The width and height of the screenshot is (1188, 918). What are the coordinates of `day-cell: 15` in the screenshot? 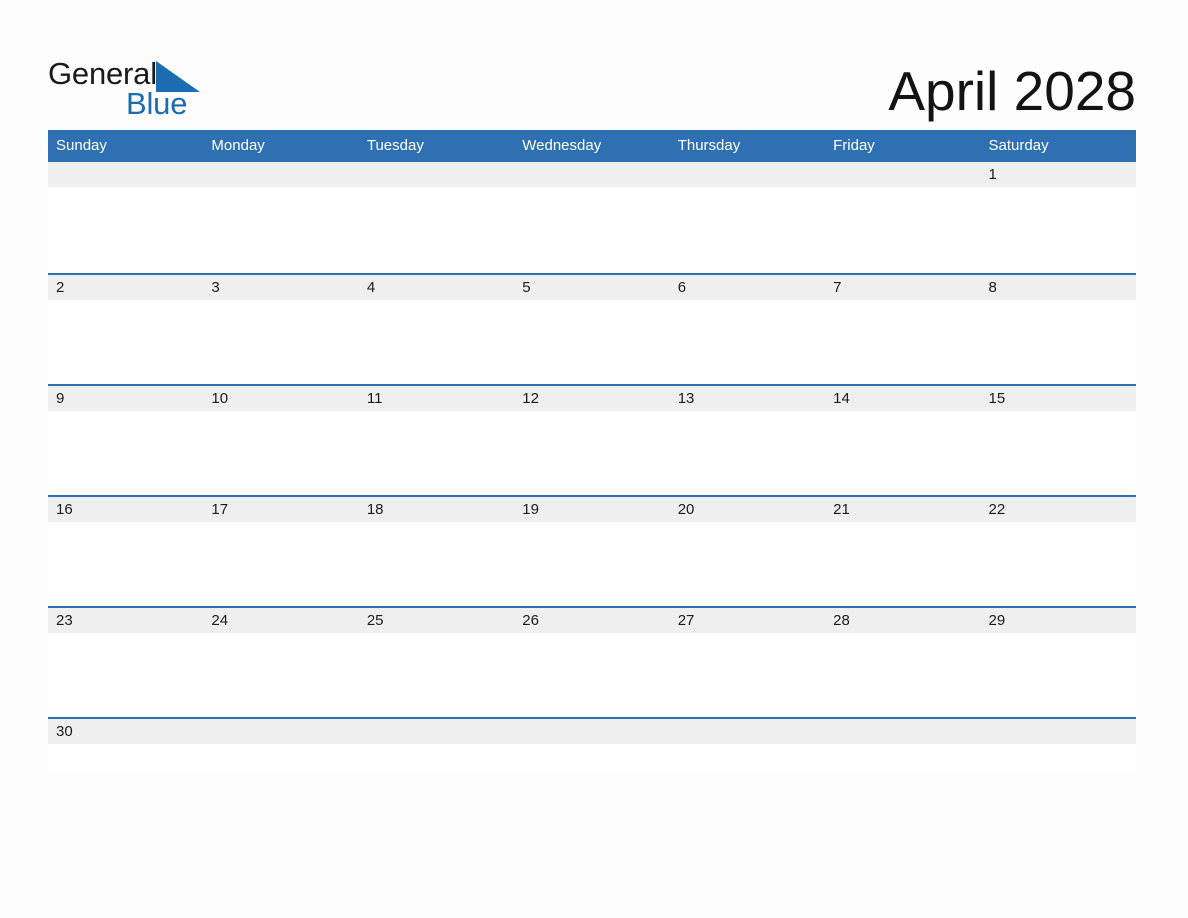 It's located at (1058, 398).